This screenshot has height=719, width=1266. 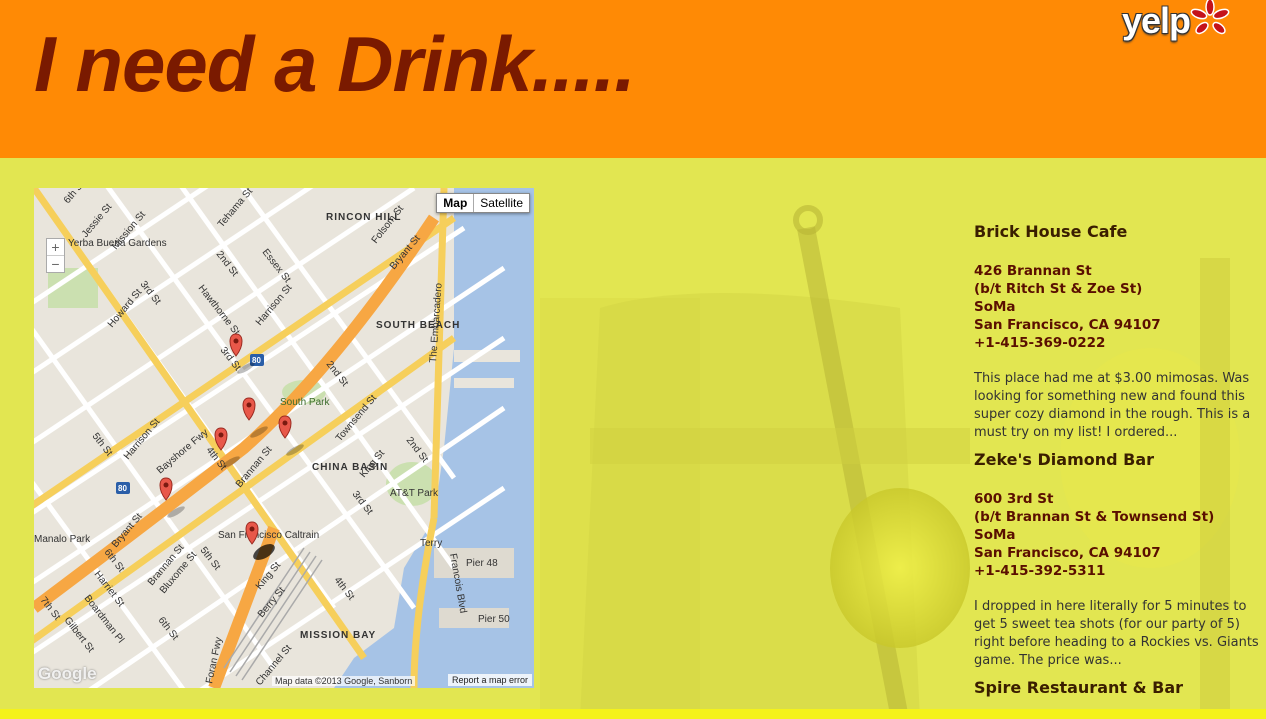 I want to click on yelp-logo-text: yelp, so click(x=1156, y=20).